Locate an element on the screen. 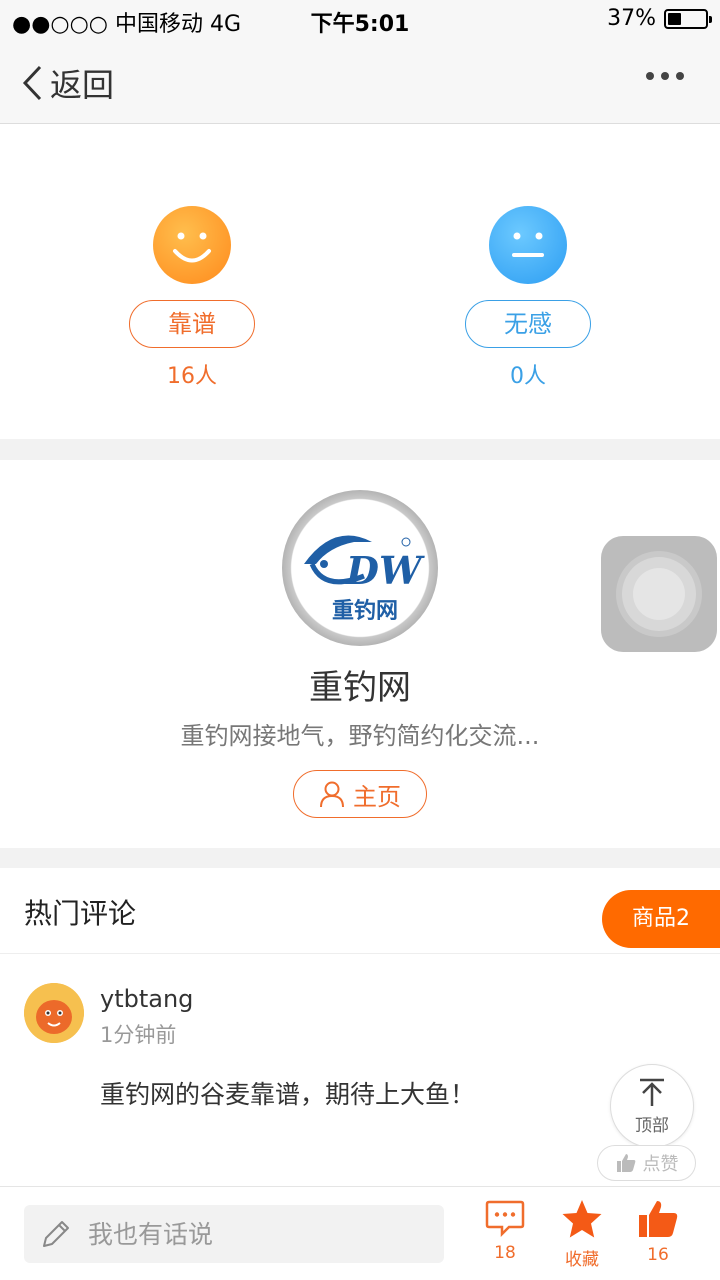  home-page-button: 主页 is located at coordinates (360, 794).